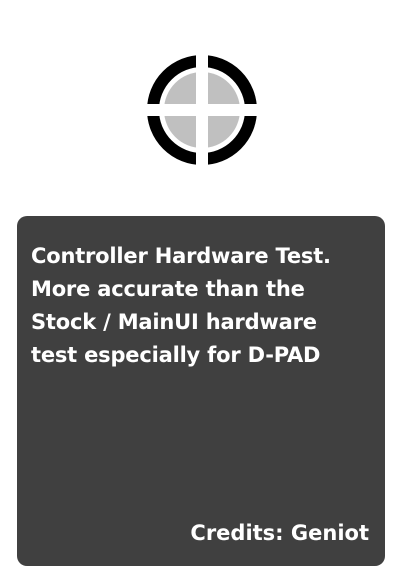 The image size is (402, 582). Describe the element at coordinates (202, 110) in the screenshot. I see `crosshair-target-icon` at that location.